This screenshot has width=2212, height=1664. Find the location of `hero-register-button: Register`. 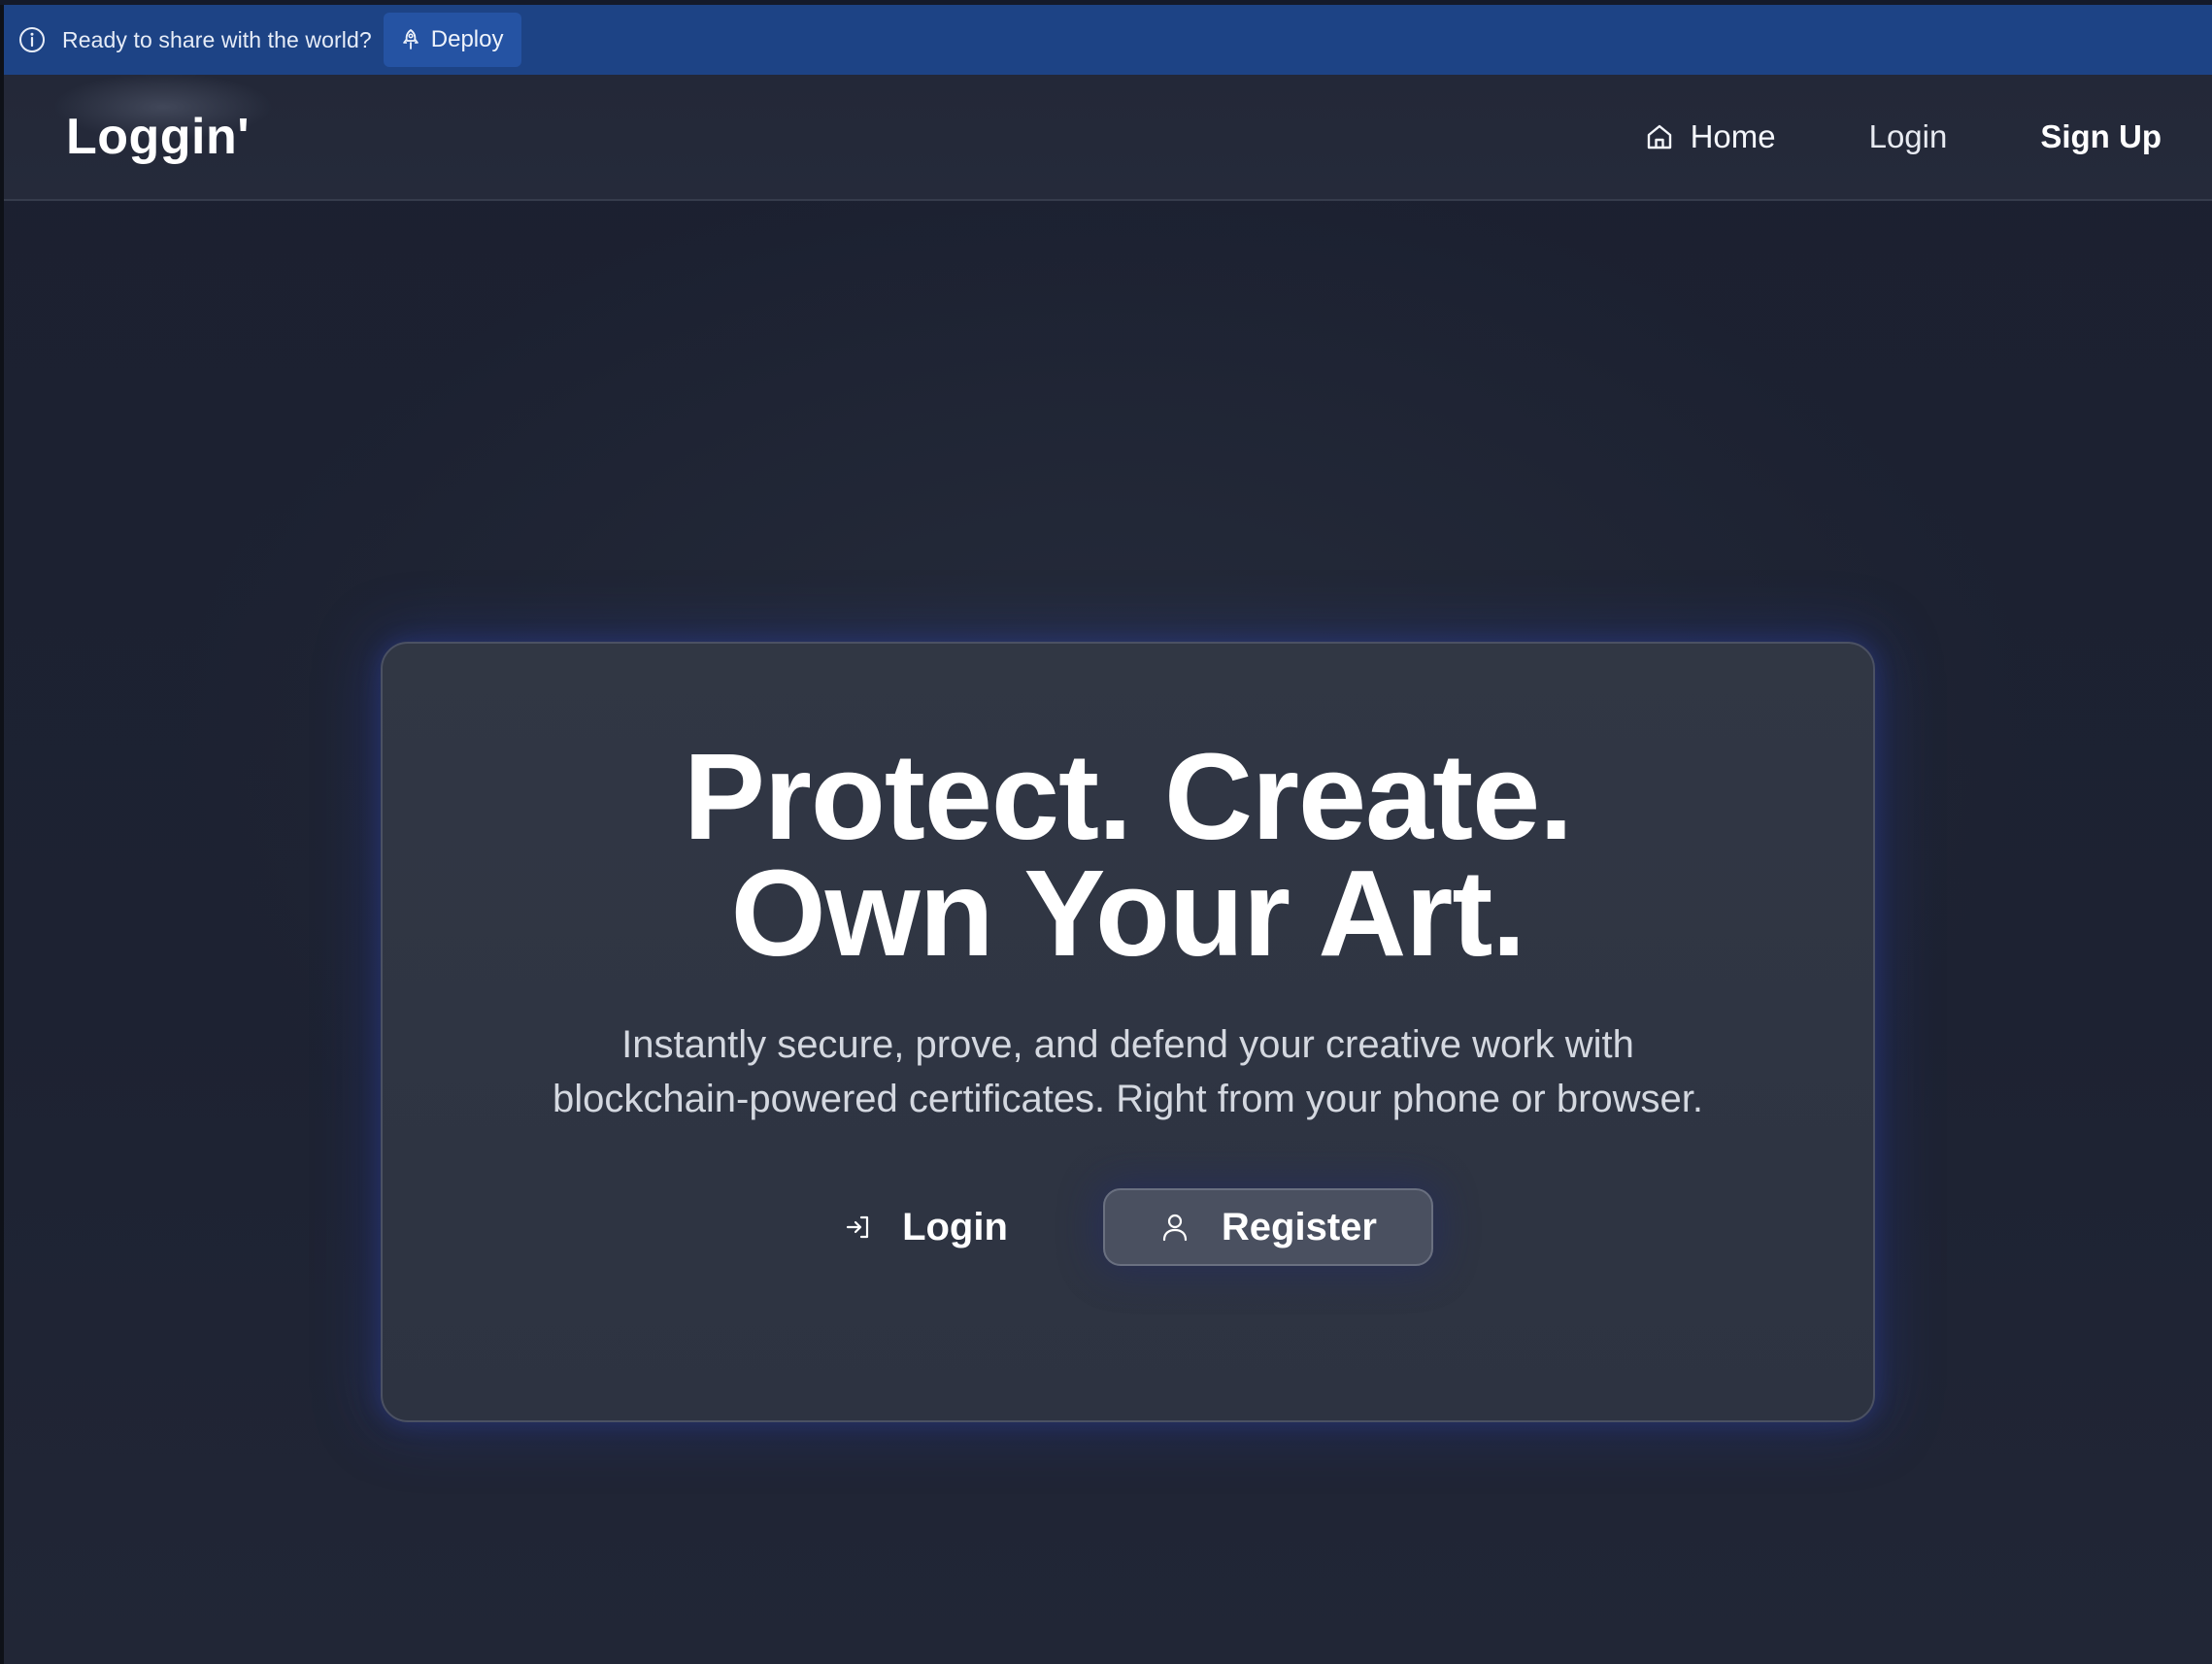

hero-register-button: Register is located at coordinates (1267, 1227).